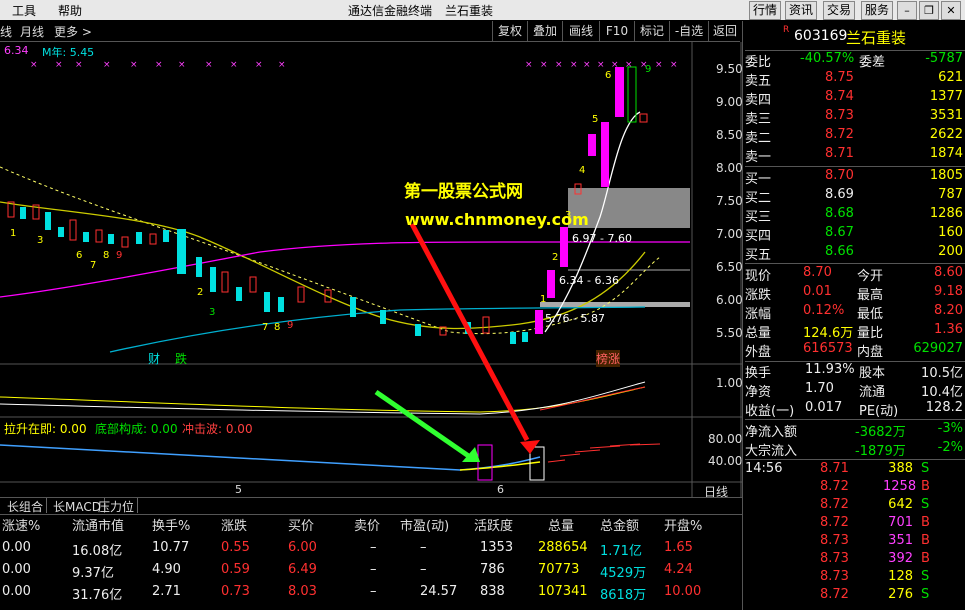 This screenshot has width=965, height=610. I want to click on col-header: 流通市值, so click(98, 524).